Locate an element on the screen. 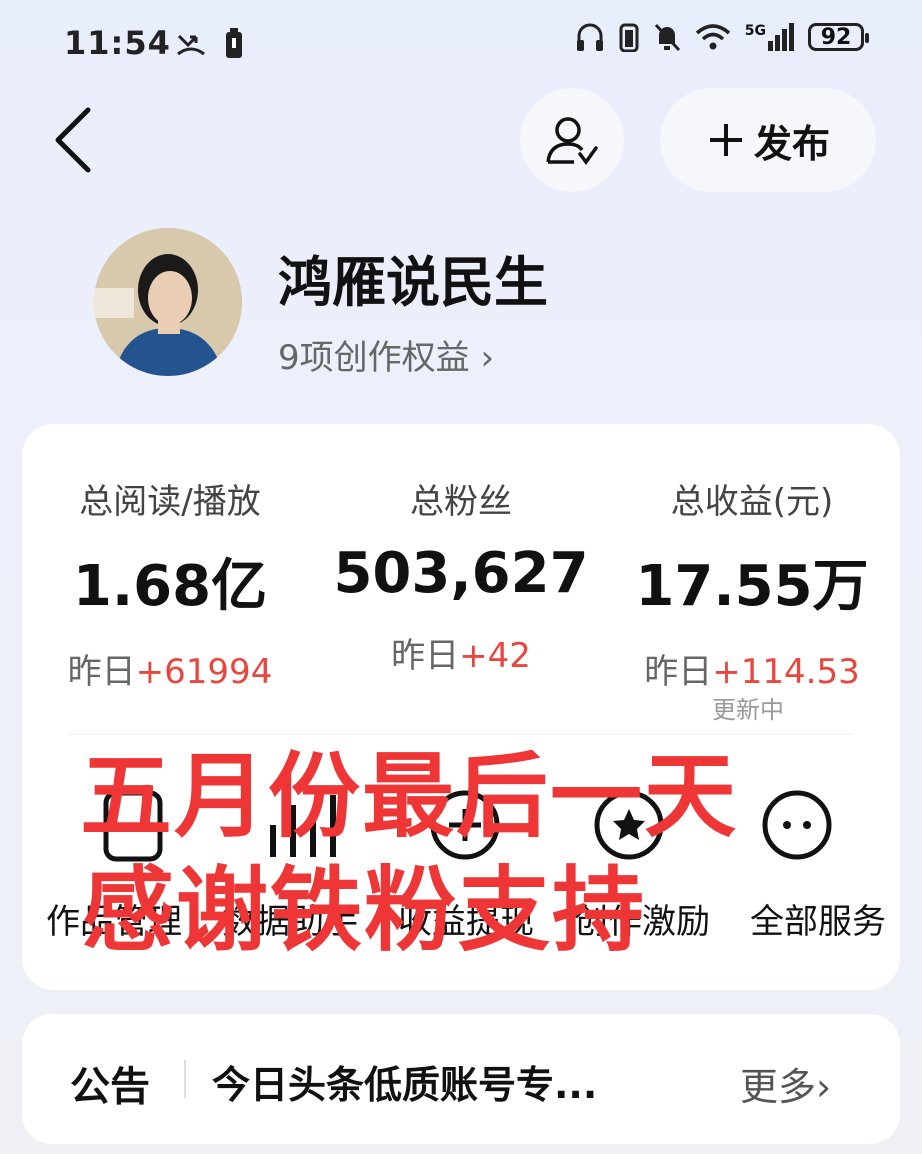 This screenshot has height=1154, width=922. stat-value: 503,627 is located at coordinates (461, 573).